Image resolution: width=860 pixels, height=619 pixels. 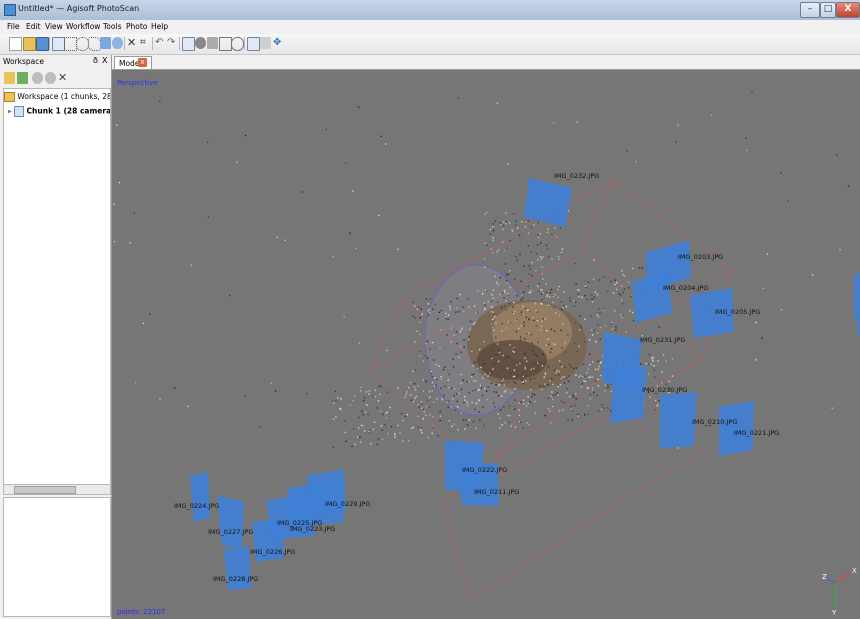 What do you see at coordinates (188, 44) in the screenshot?
I see `view-points-icon` at bounding box center [188, 44].